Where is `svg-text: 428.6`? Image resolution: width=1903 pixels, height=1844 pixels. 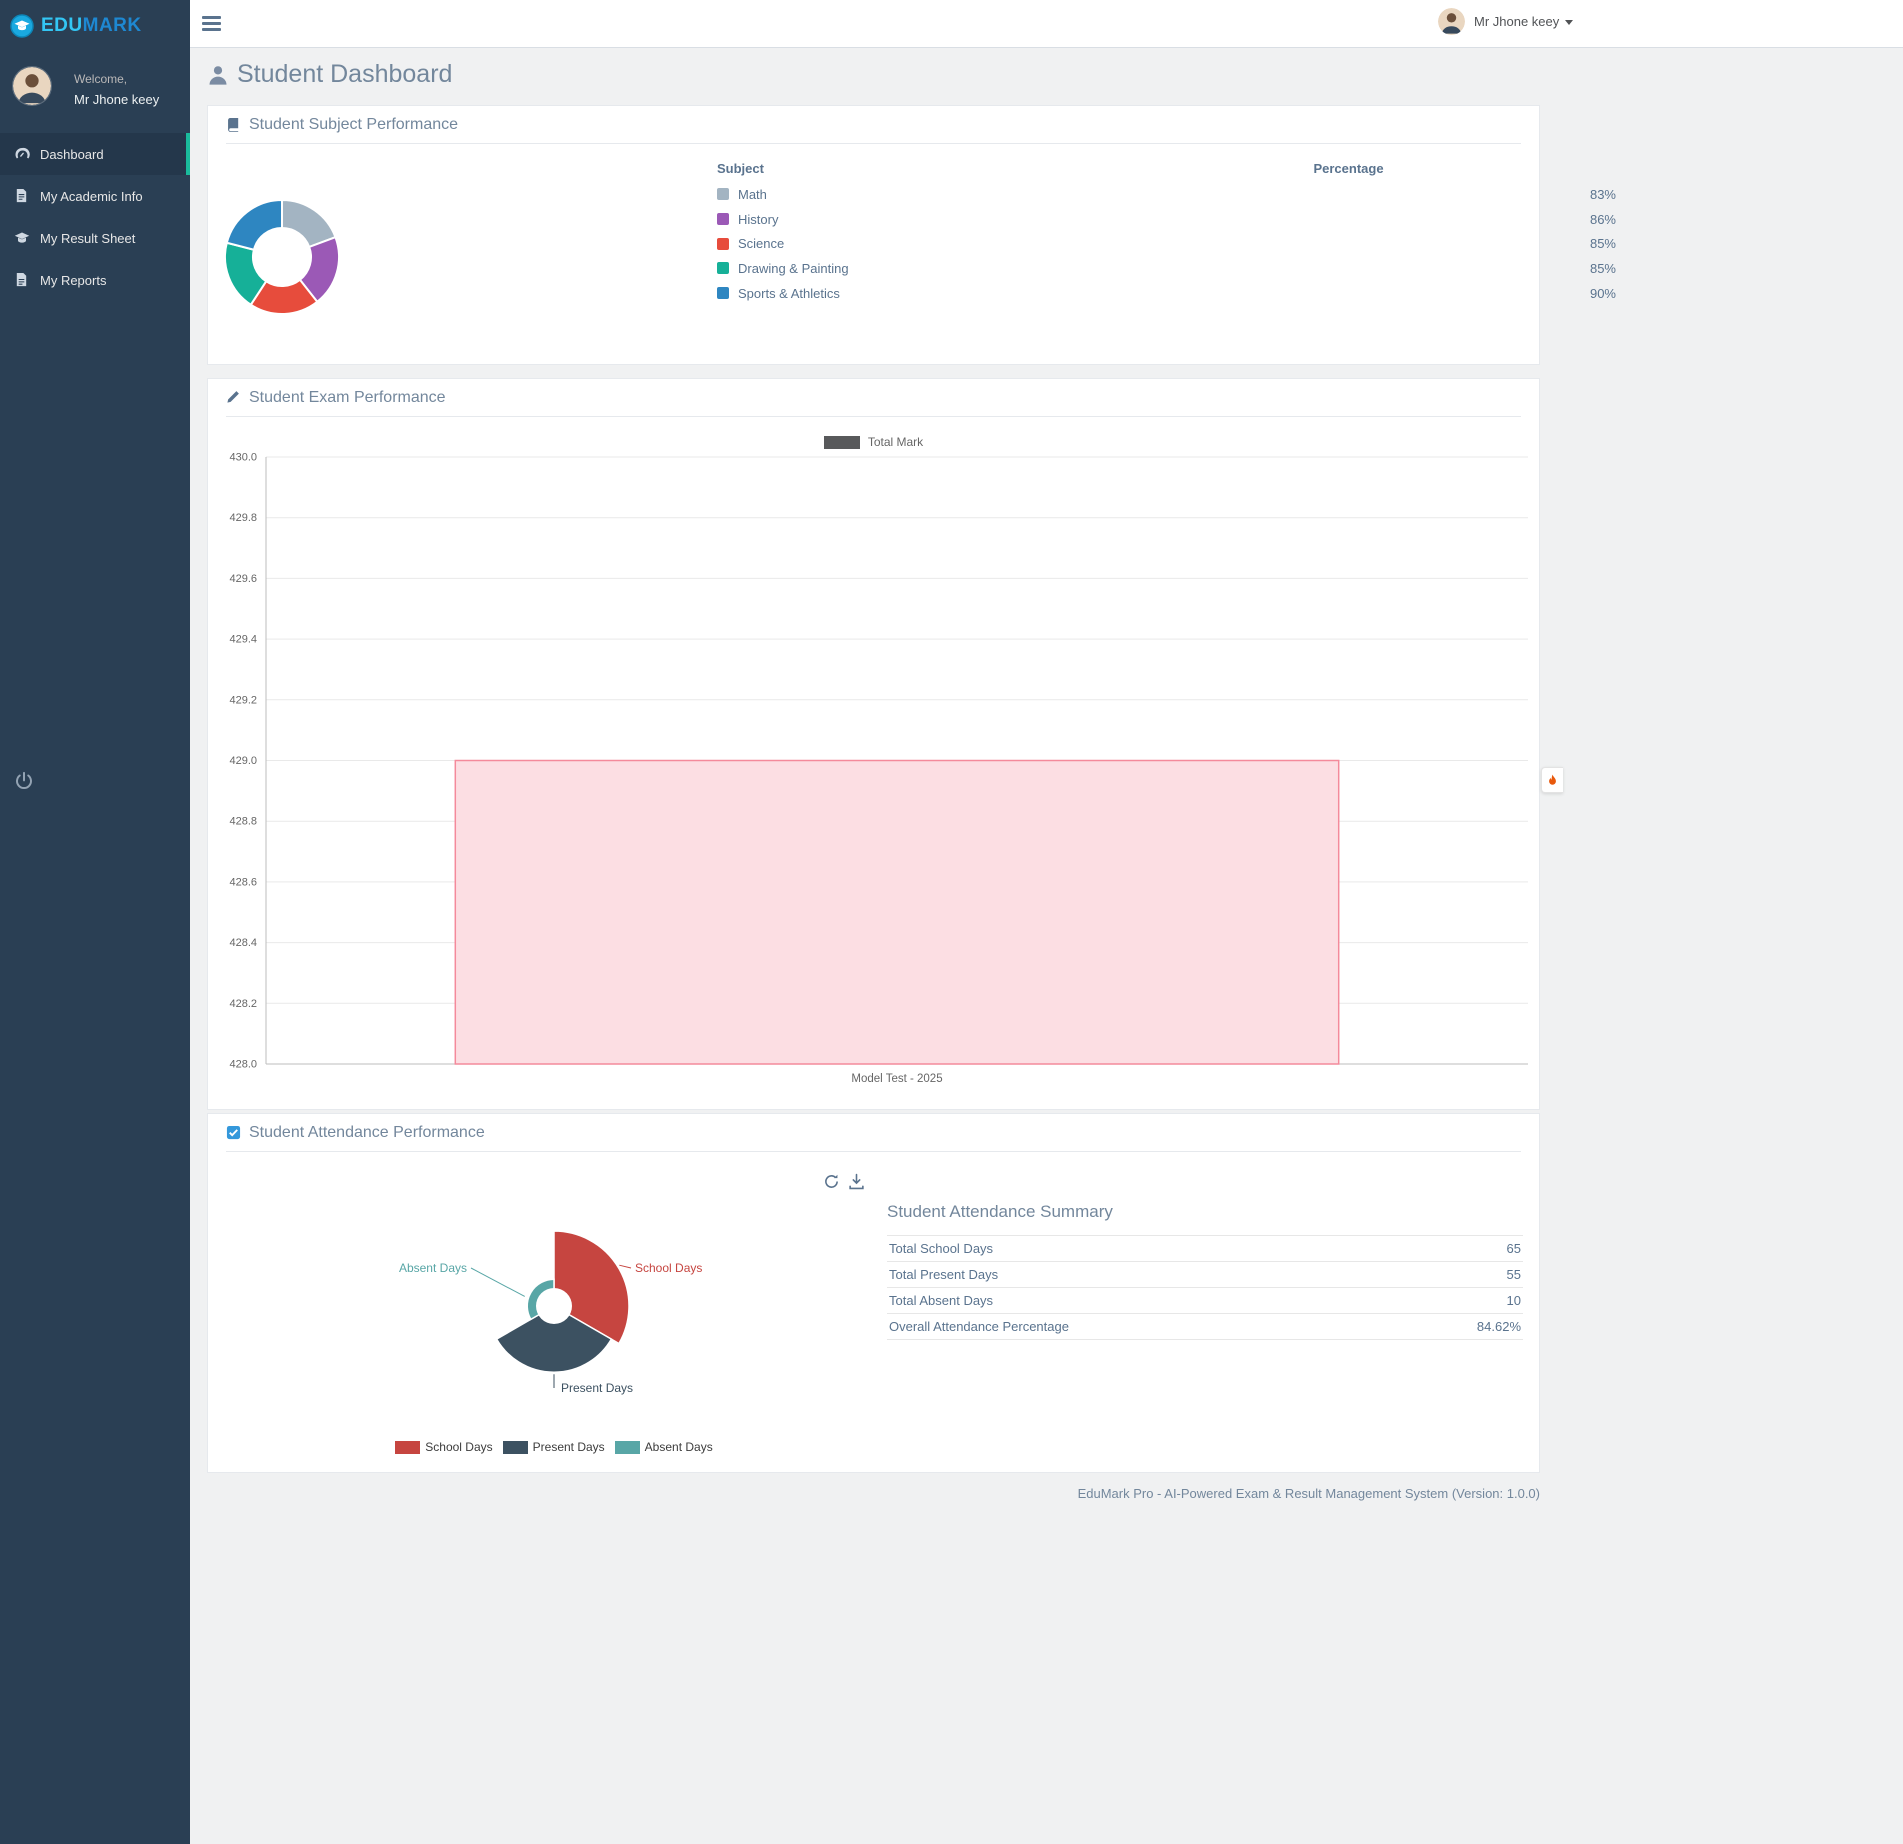
svg-text: 428.6 is located at coordinates (243, 882).